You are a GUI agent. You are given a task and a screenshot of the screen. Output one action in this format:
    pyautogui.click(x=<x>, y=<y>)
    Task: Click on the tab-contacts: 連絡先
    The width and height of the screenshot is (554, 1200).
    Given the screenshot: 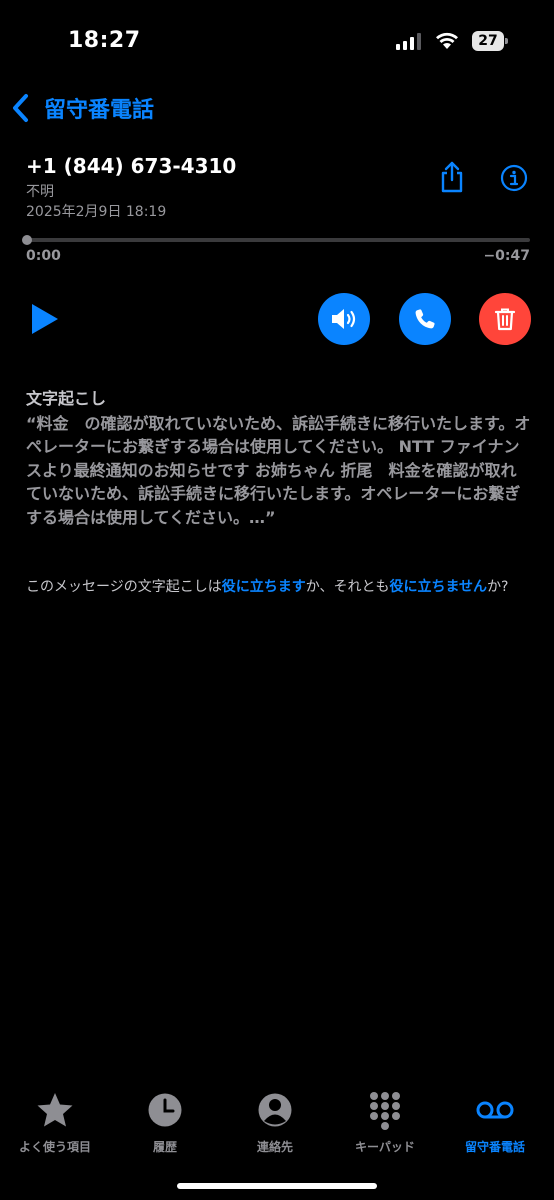 What is the action you would take?
    pyautogui.click(x=275, y=1122)
    